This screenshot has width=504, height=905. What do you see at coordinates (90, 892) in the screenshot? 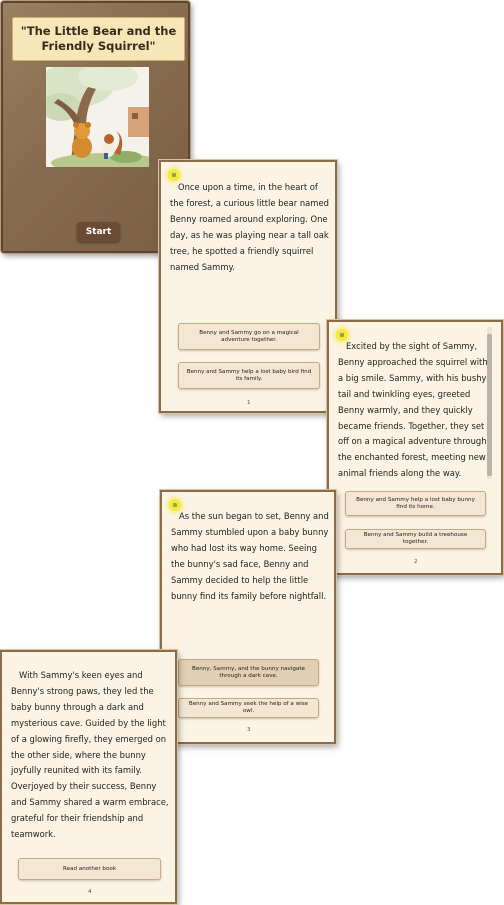
I see `page-number: 4` at bounding box center [90, 892].